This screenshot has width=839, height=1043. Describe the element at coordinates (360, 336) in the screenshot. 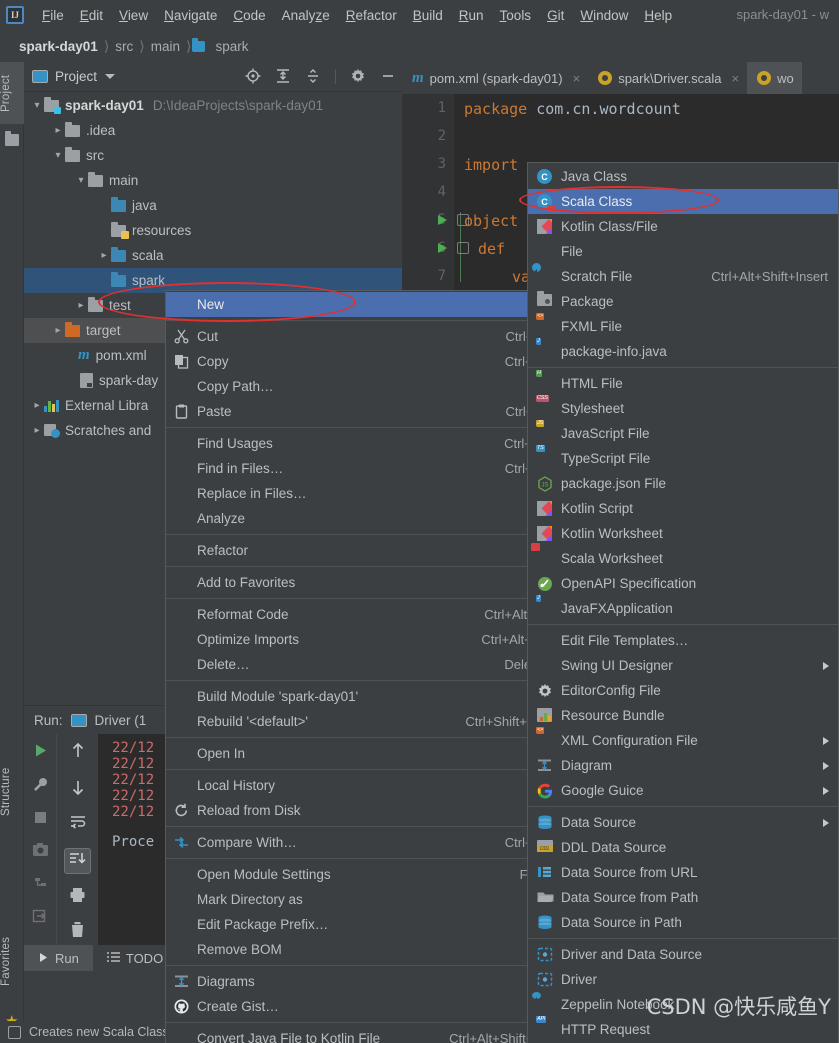

I see `menu-item-cut: Cut Ctrl+X` at that location.